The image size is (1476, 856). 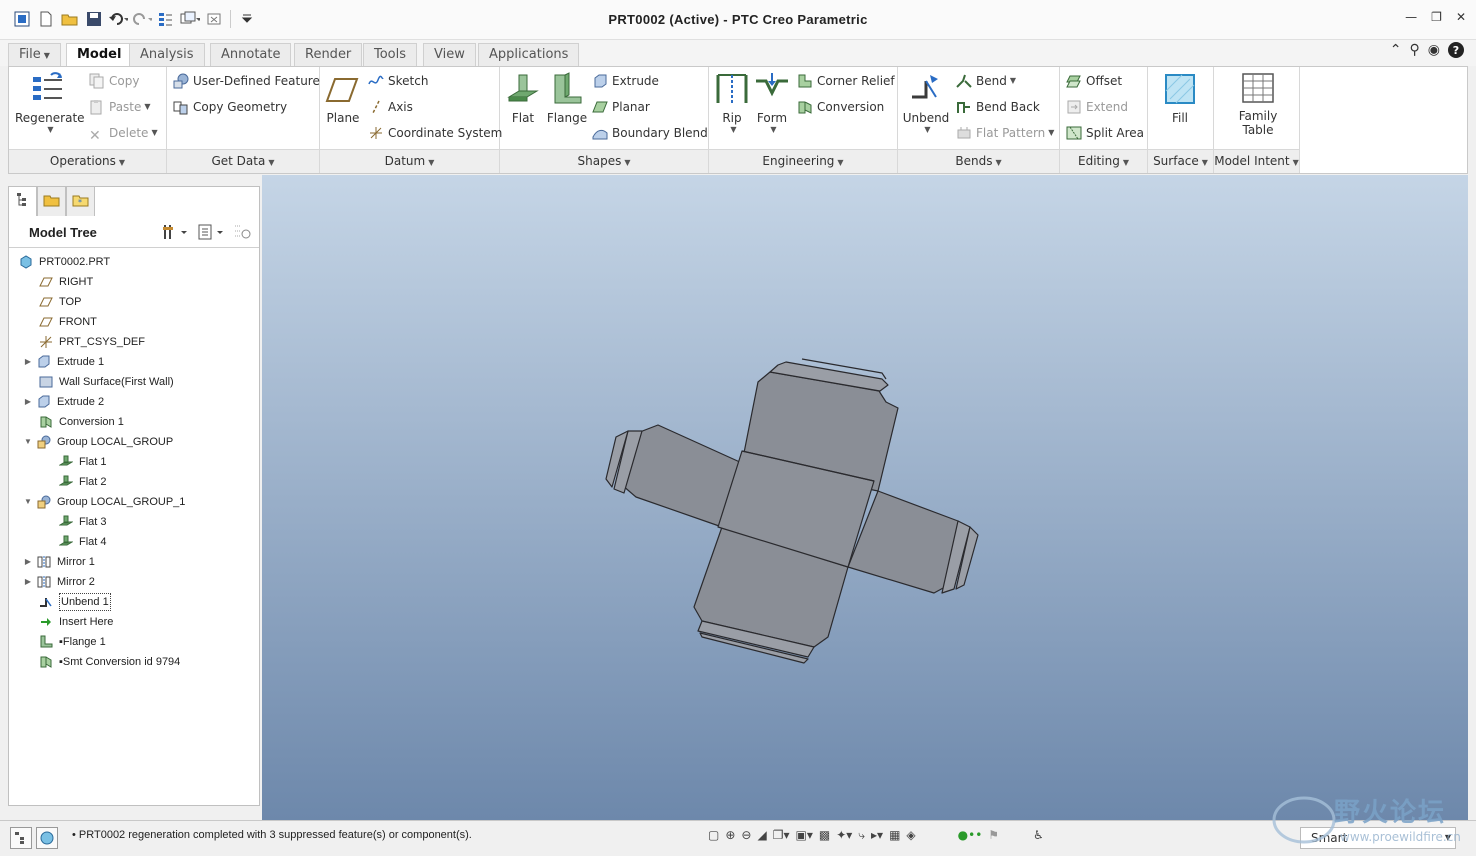 I want to click on model-tree-tab, so click(x=22, y=201).